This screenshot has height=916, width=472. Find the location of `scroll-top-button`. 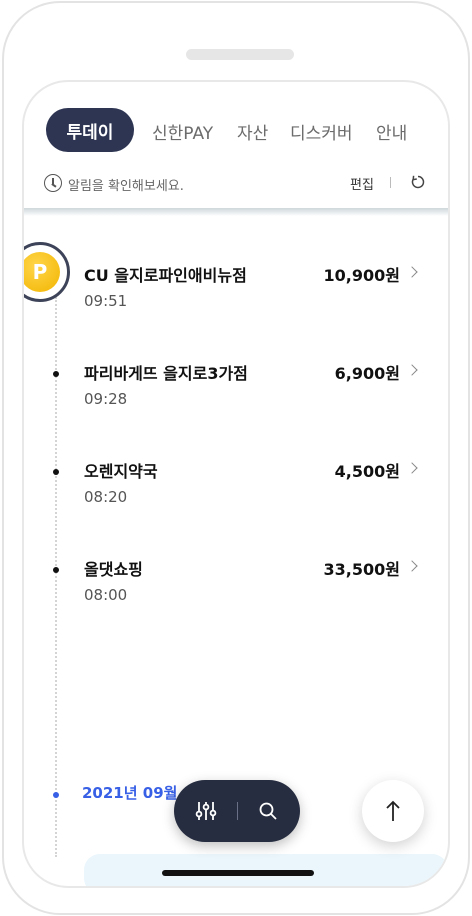

scroll-top-button is located at coordinates (393, 811).